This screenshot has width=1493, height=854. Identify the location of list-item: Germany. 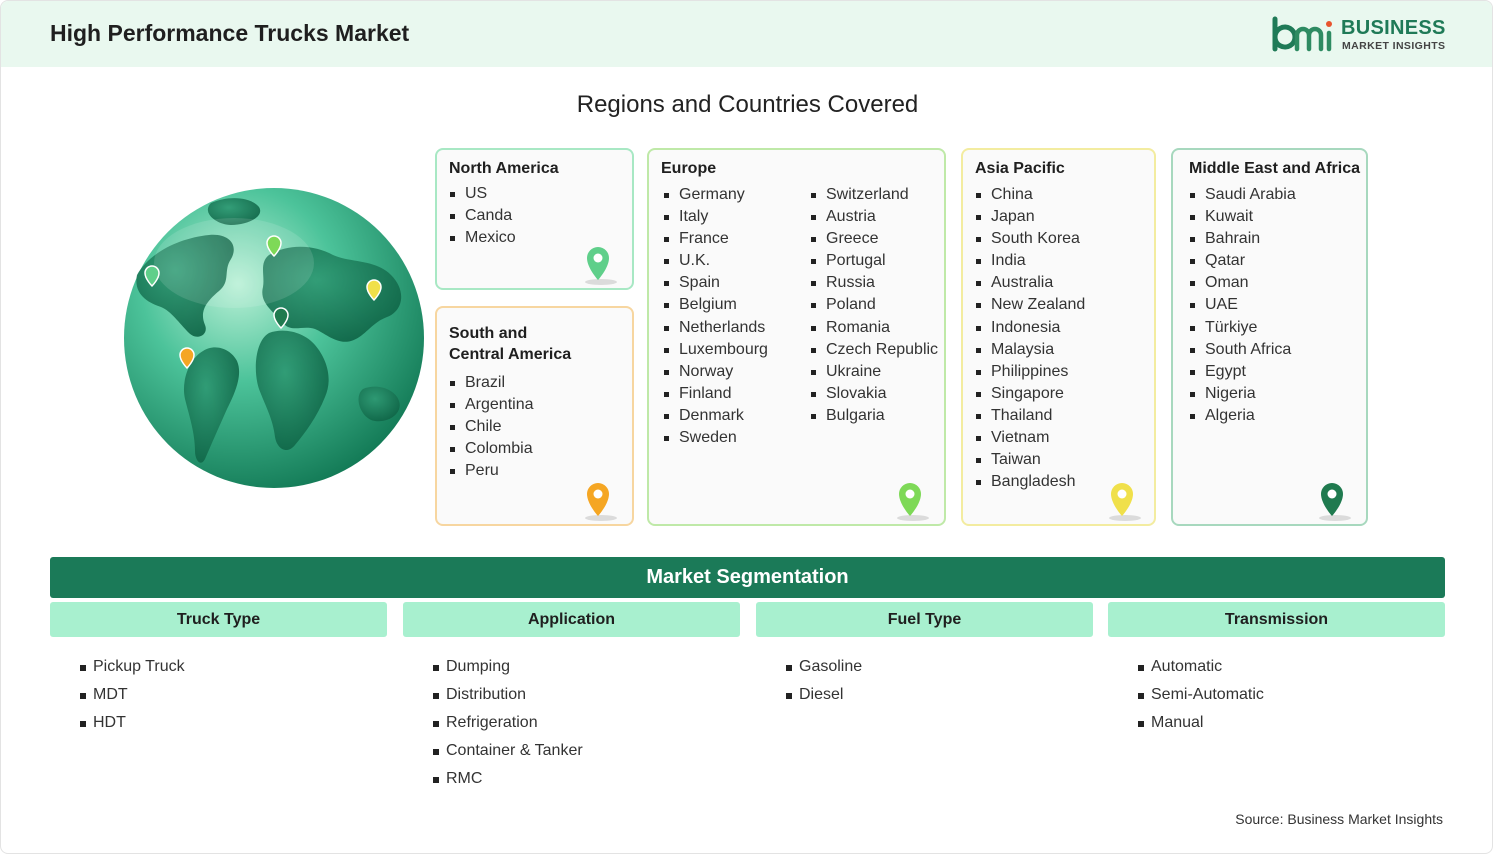
(715, 195).